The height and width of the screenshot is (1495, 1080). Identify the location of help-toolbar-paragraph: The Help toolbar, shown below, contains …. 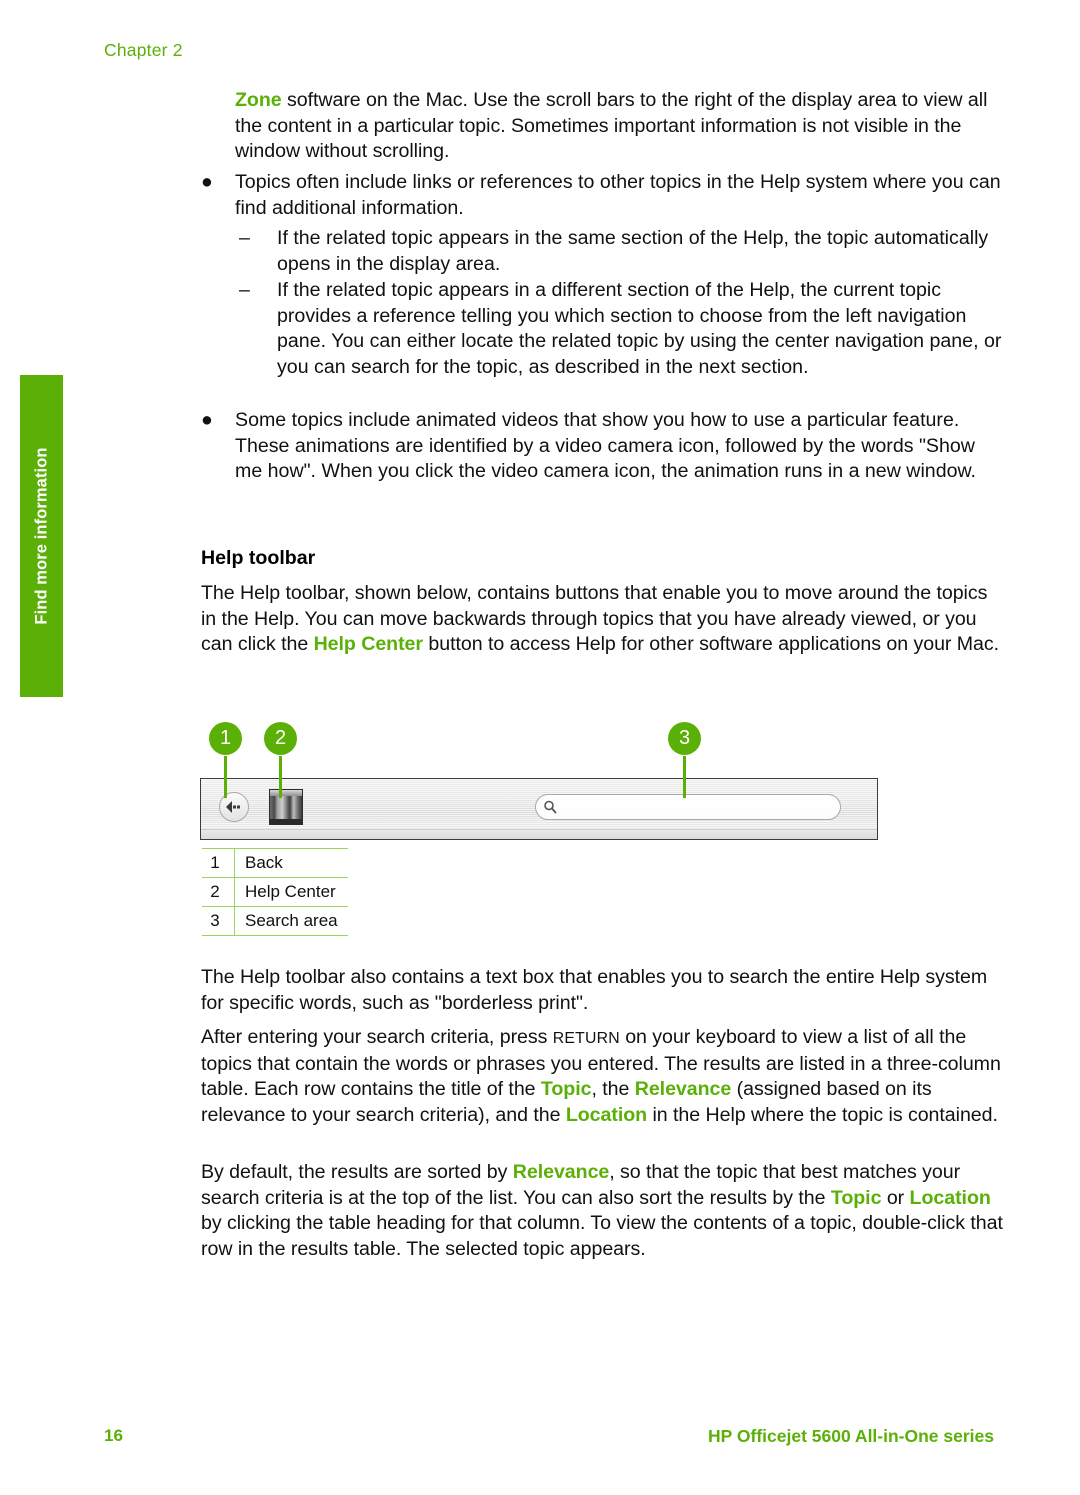
(604, 619).